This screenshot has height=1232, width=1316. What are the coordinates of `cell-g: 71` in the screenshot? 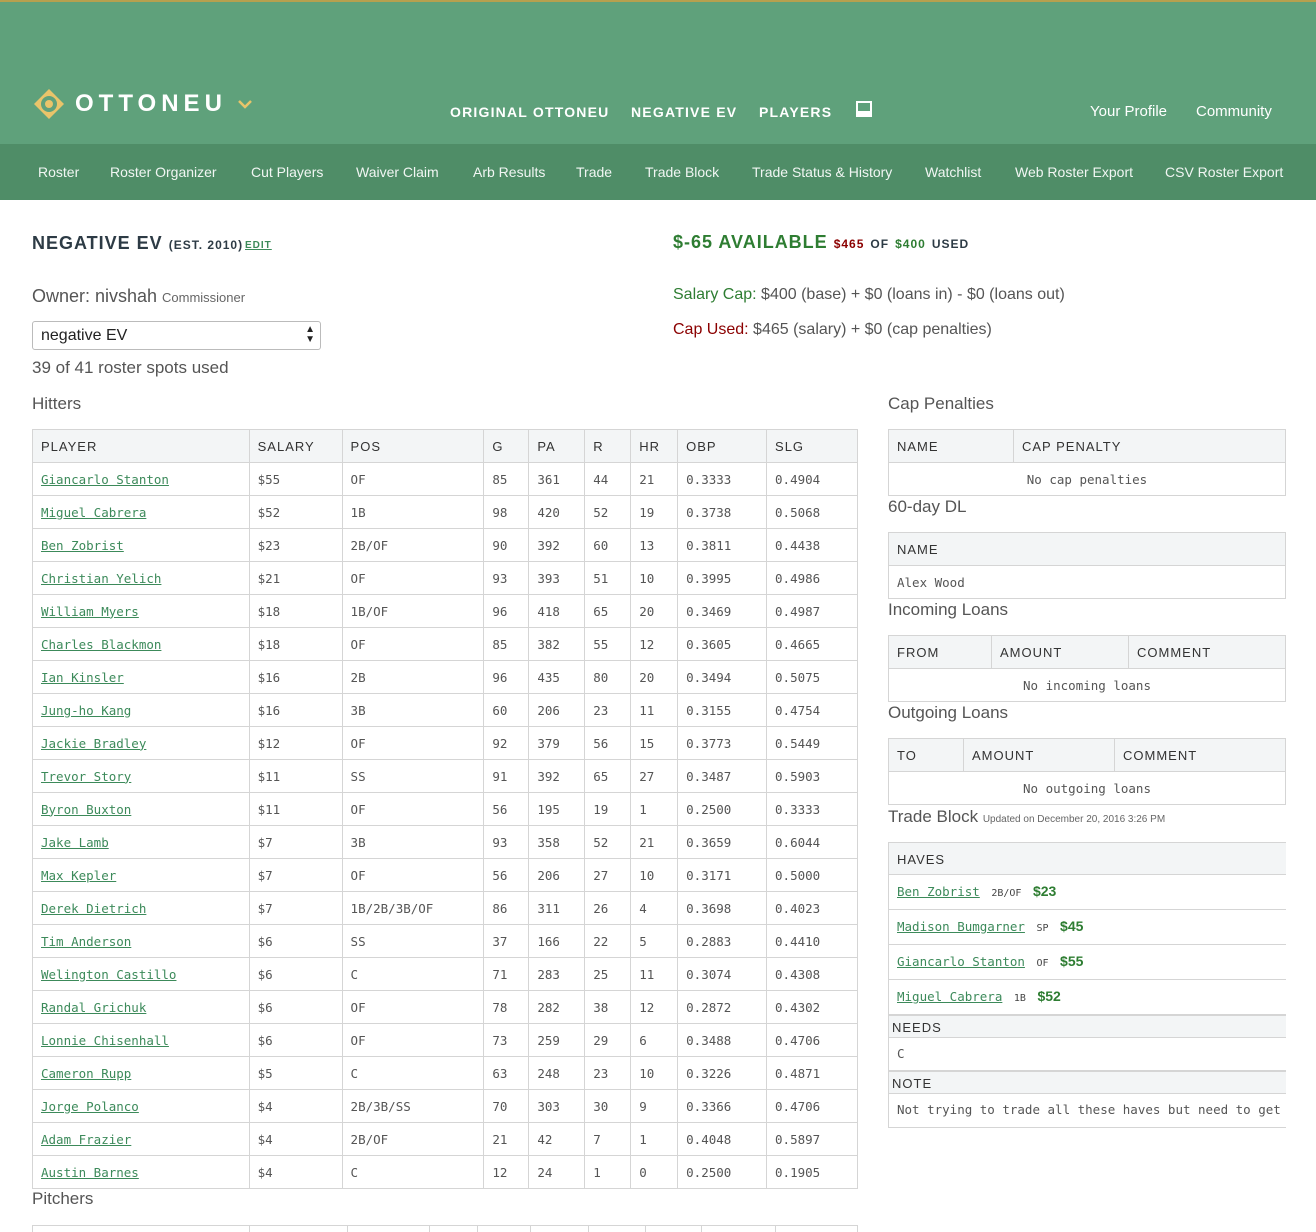 It's located at (506, 974).